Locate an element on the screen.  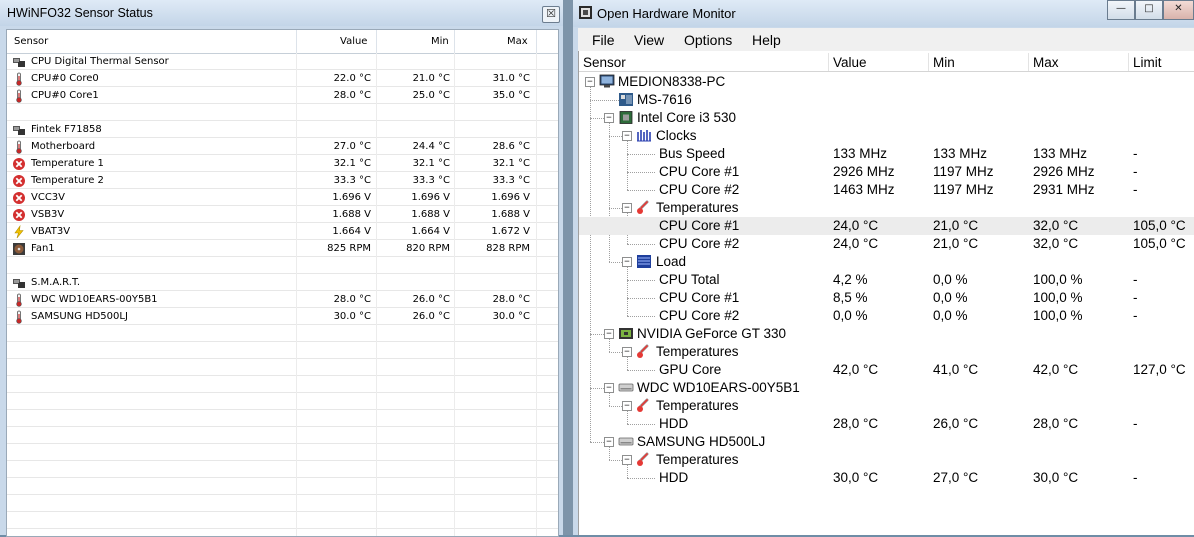
tree-row: CPU Core #1 24,0 °C 21,0 °C 32,0 °C 105,0 °C is located at coordinates (886, 226).